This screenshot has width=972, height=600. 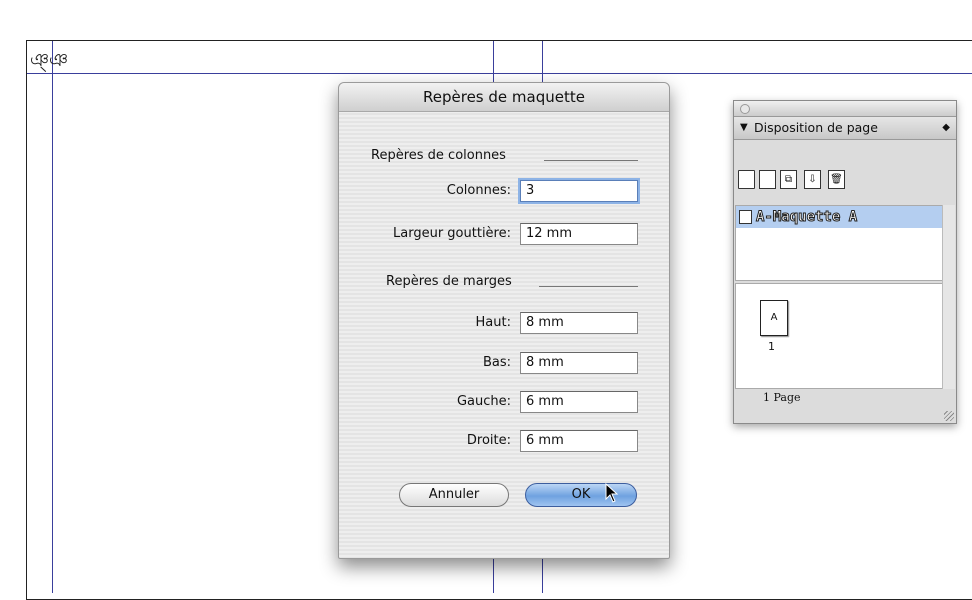 What do you see at coordinates (581, 495) in the screenshot?
I see `ok-button: OK` at bounding box center [581, 495].